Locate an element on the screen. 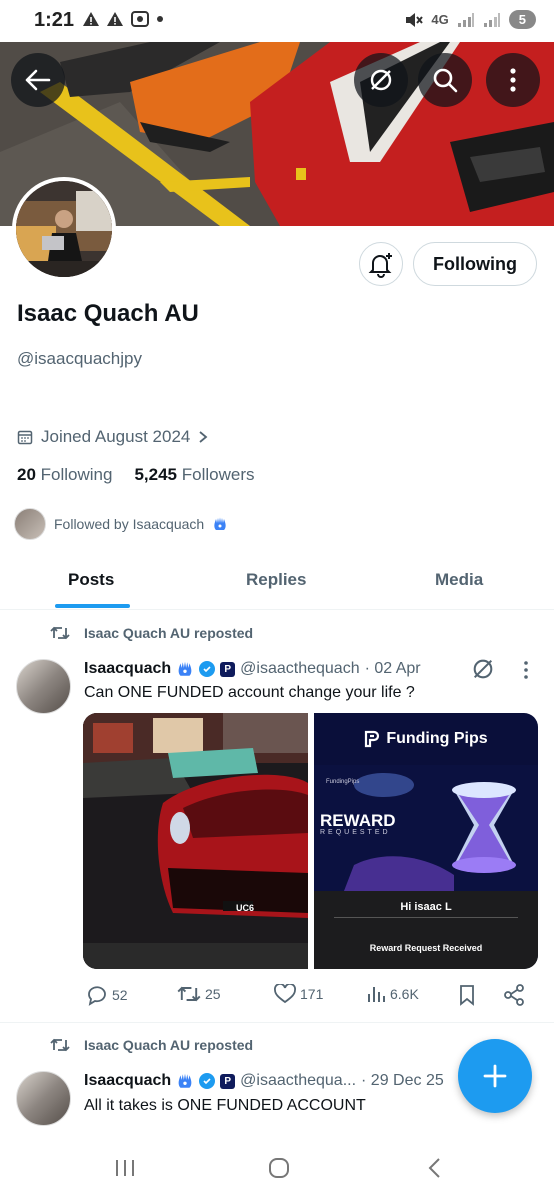 The height and width of the screenshot is (1200, 554). bell-plus-icon is located at coordinates (380, 265).